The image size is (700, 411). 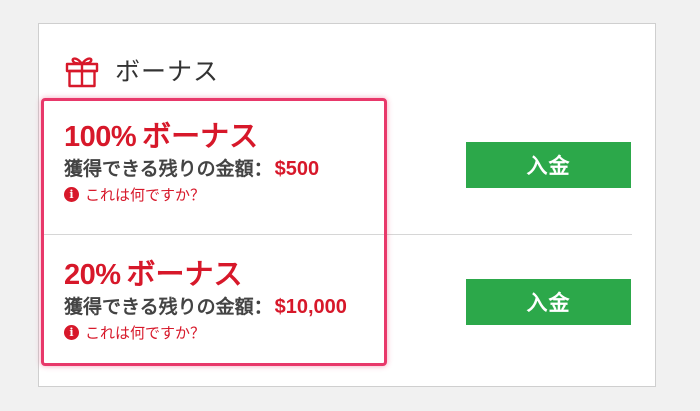 I want to click on offer-title: 100% ボーナス, so click(x=191, y=136).